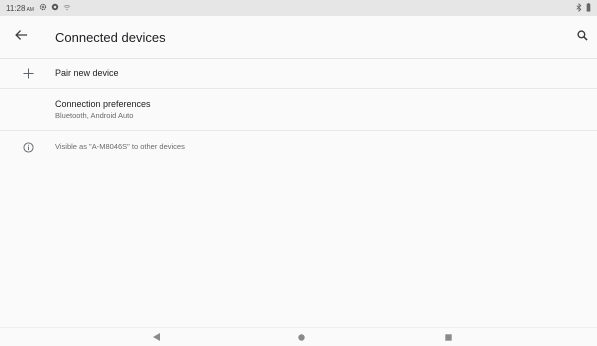 The width and height of the screenshot is (597, 346). I want to click on app-bar: Connected devices, so click(298, 37).